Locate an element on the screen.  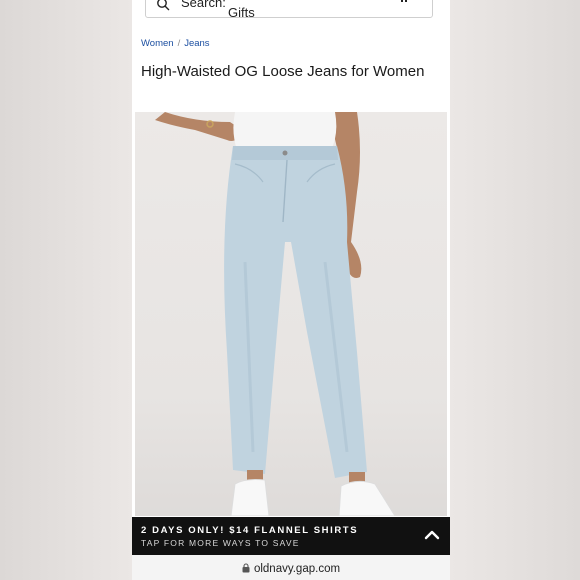
browser-url-bar: oldnavy.gap.com is located at coordinates (291, 567).